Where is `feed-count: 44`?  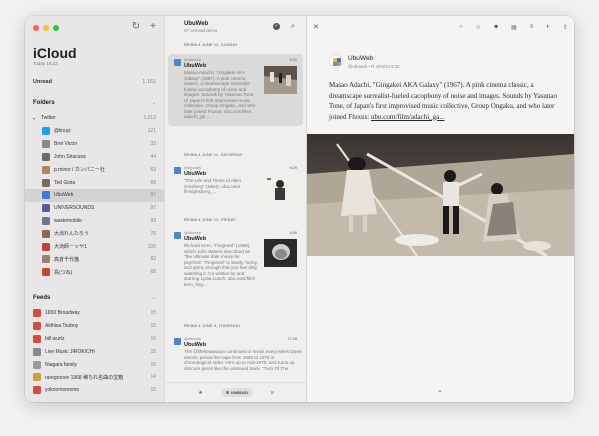
feed-count: 44 is located at coordinates (153, 156).